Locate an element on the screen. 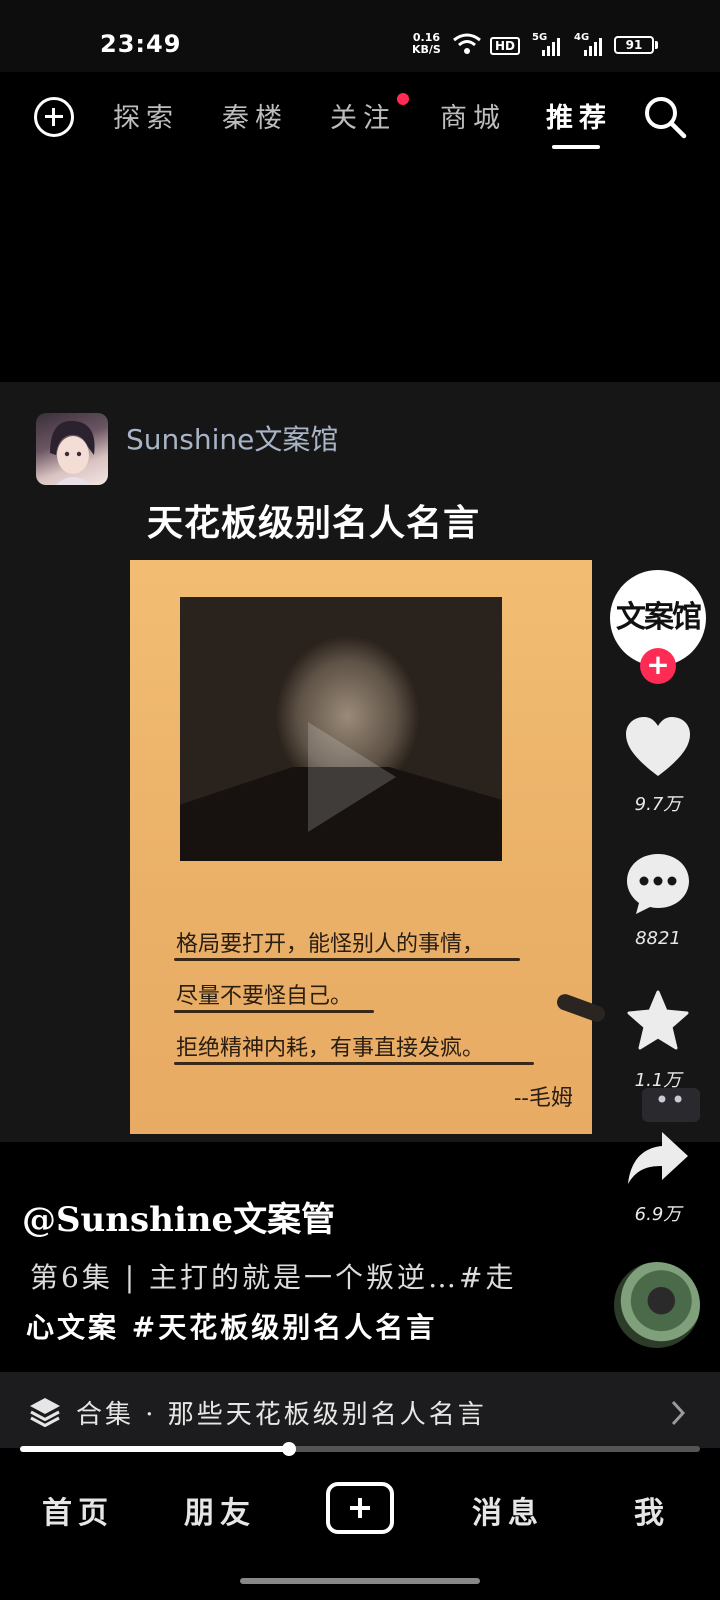 This screenshot has width=720, height=1600. wifi-icon is located at coordinates (467, 43).